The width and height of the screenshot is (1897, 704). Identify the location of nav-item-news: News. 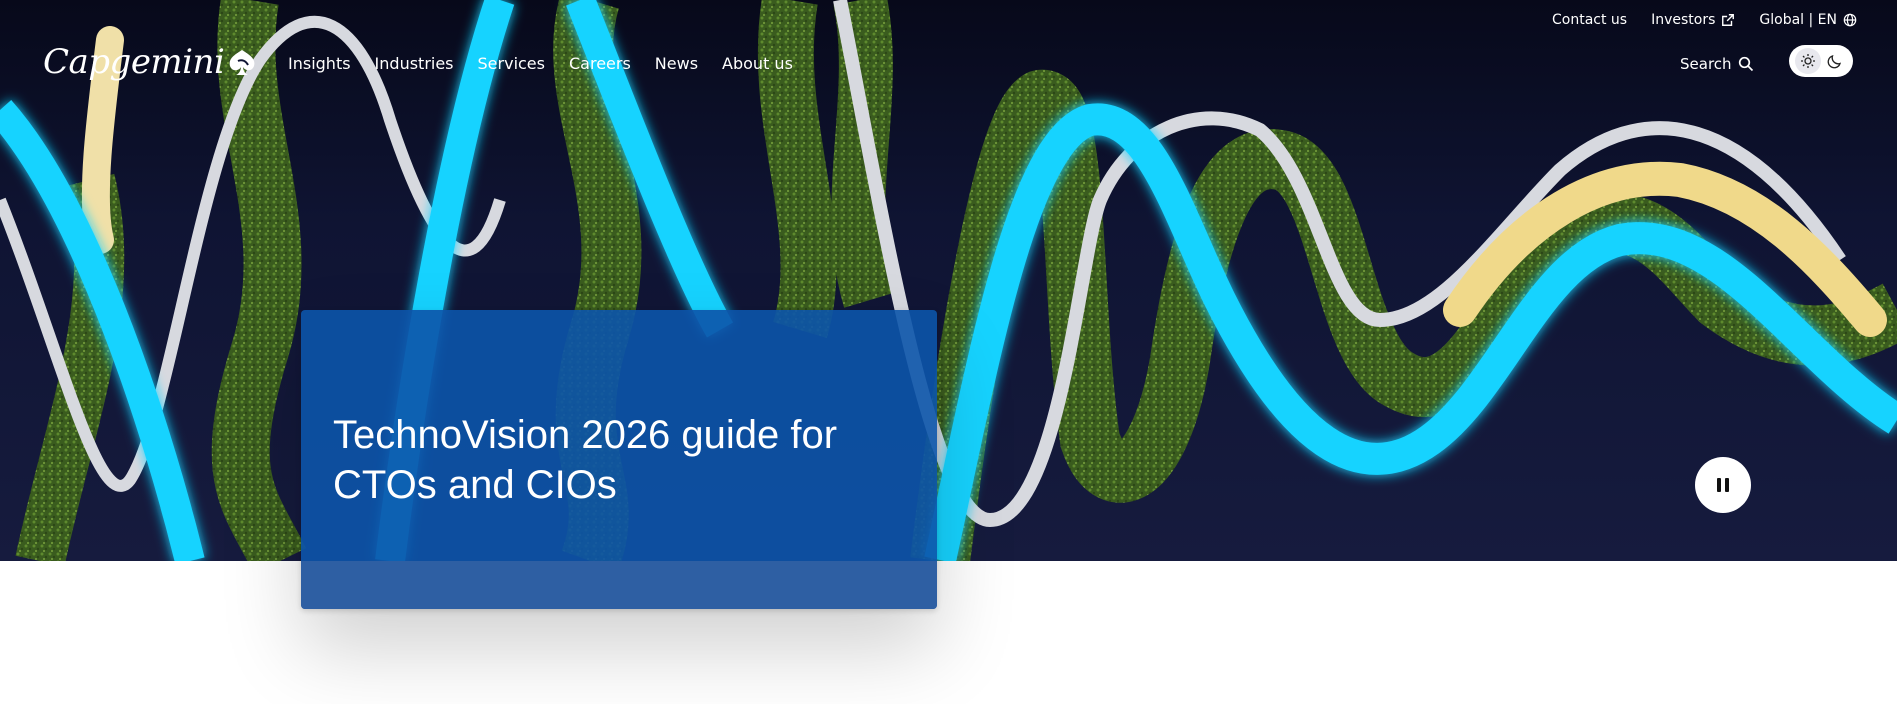
(676, 63).